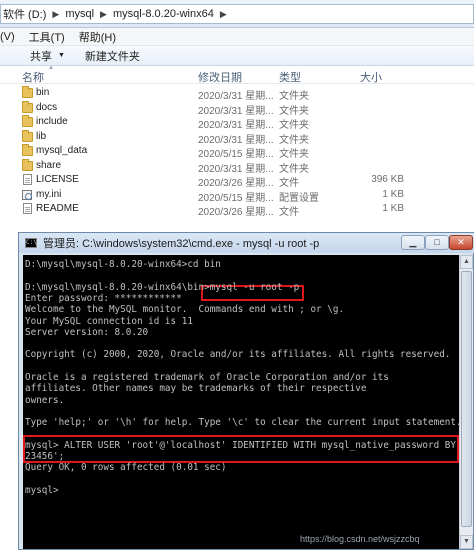 Image resolution: width=474 pixels, height=550 pixels. I want to click on minimize-button: ▁, so click(413, 242).